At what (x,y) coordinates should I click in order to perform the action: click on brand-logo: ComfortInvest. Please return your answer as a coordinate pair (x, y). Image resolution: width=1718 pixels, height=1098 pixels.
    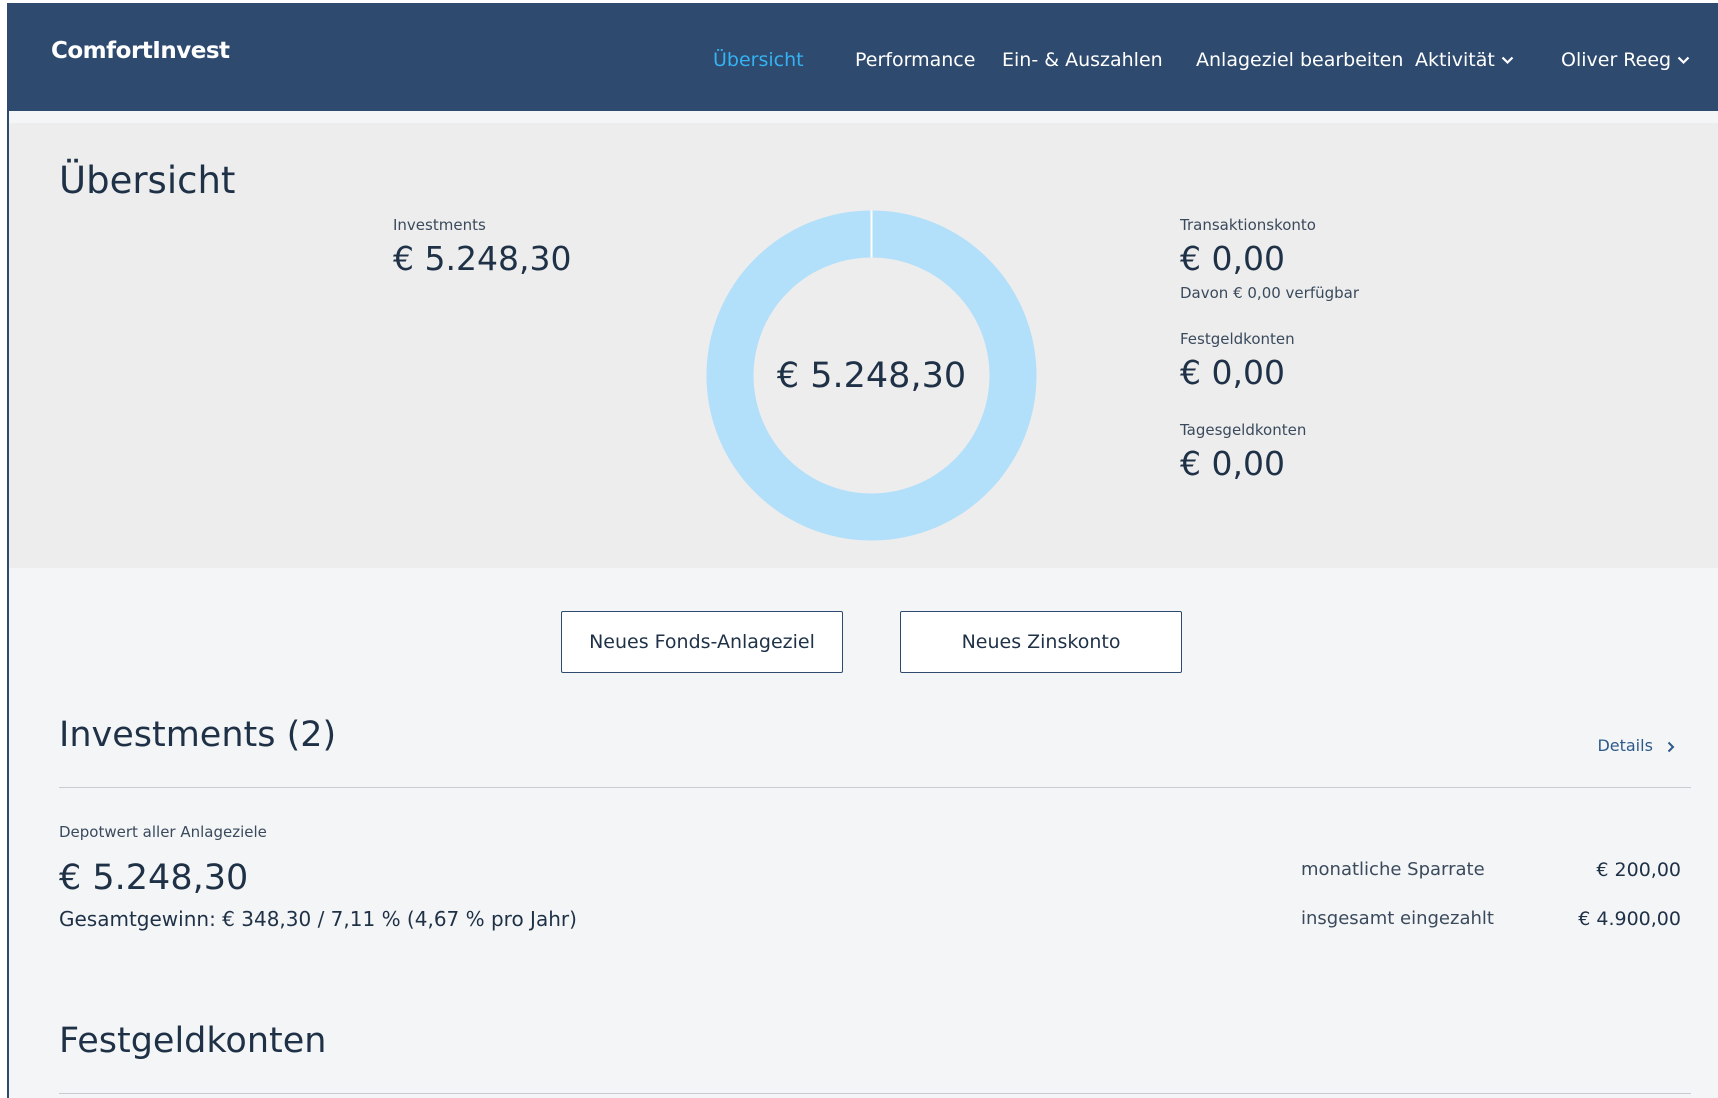
    Looking at the image, I should click on (140, 51).